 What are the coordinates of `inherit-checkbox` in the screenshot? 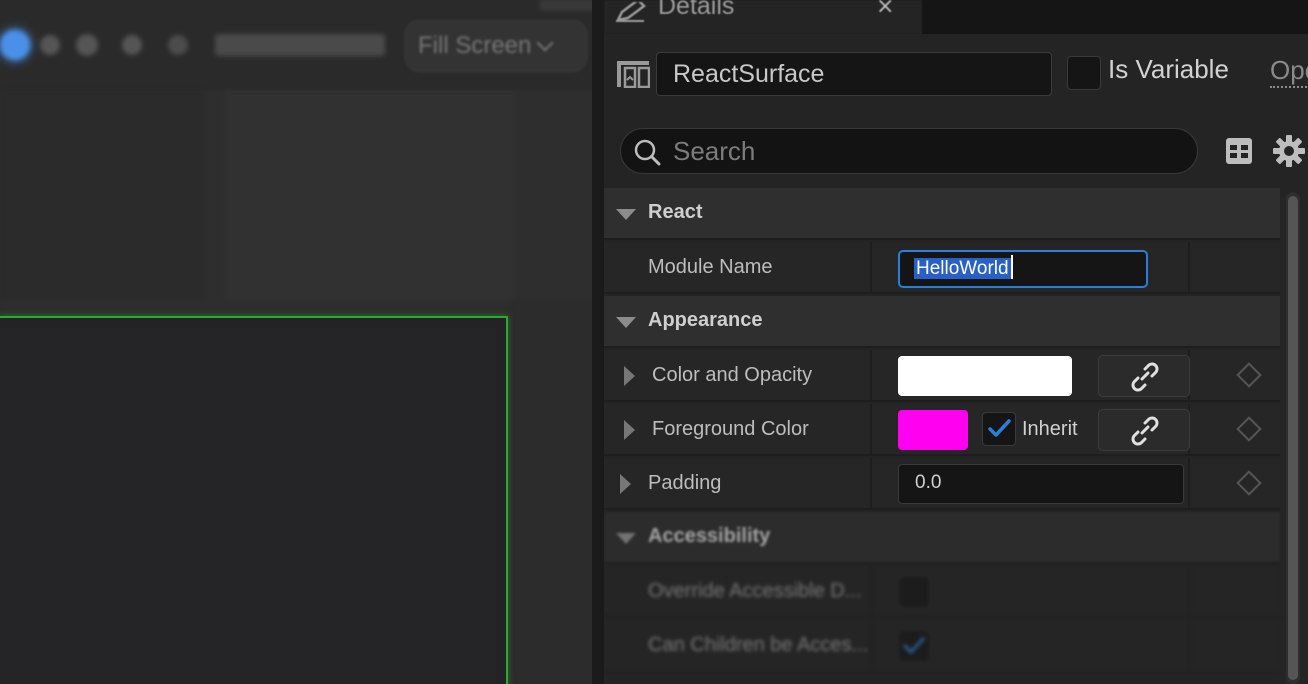 It's located at (999, 429).